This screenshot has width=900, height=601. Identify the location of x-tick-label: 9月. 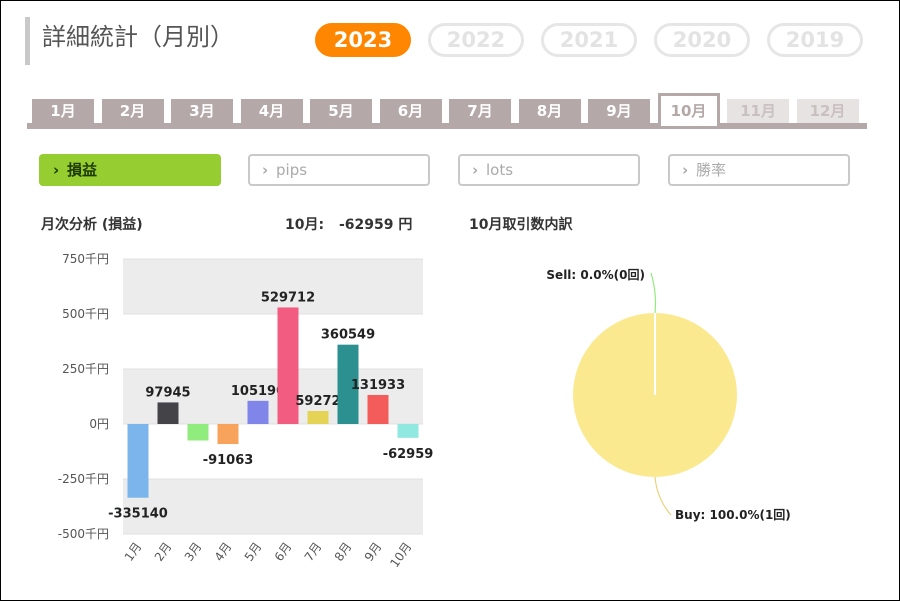
(373, 552).